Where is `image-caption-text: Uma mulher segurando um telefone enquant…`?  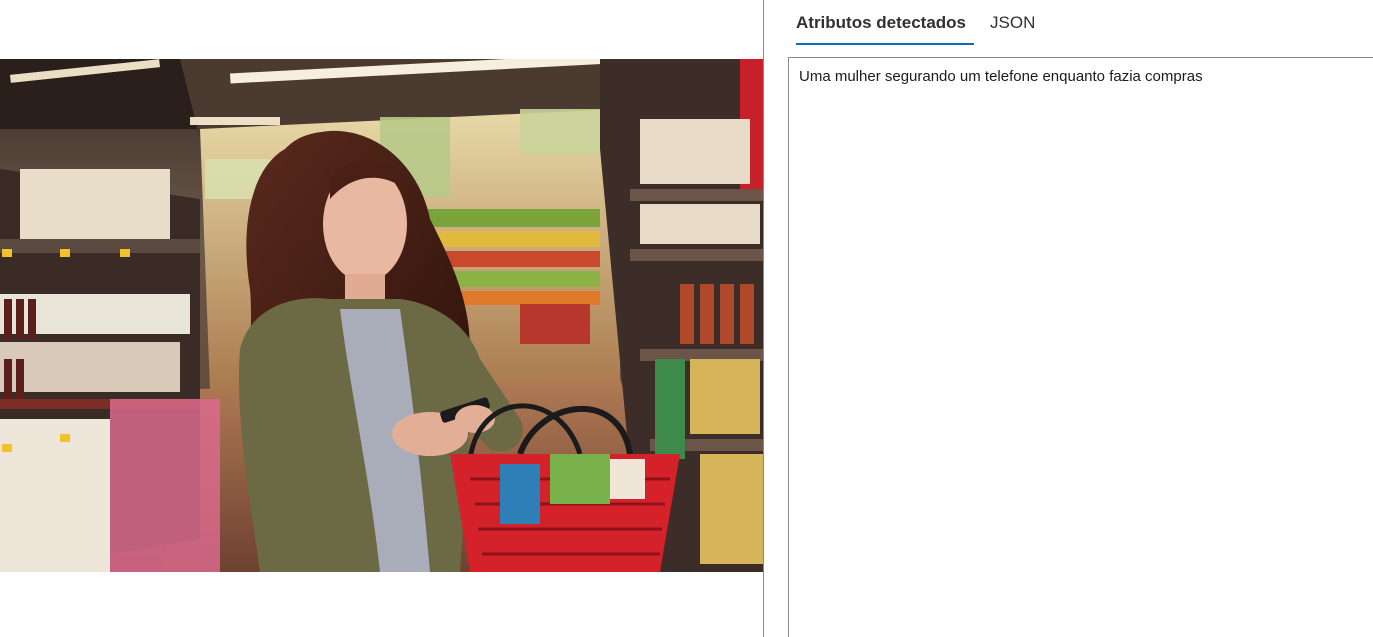 image-caption-text: Uma mulher segurando um telefone enquant… is located at coordinates (1001, 76).